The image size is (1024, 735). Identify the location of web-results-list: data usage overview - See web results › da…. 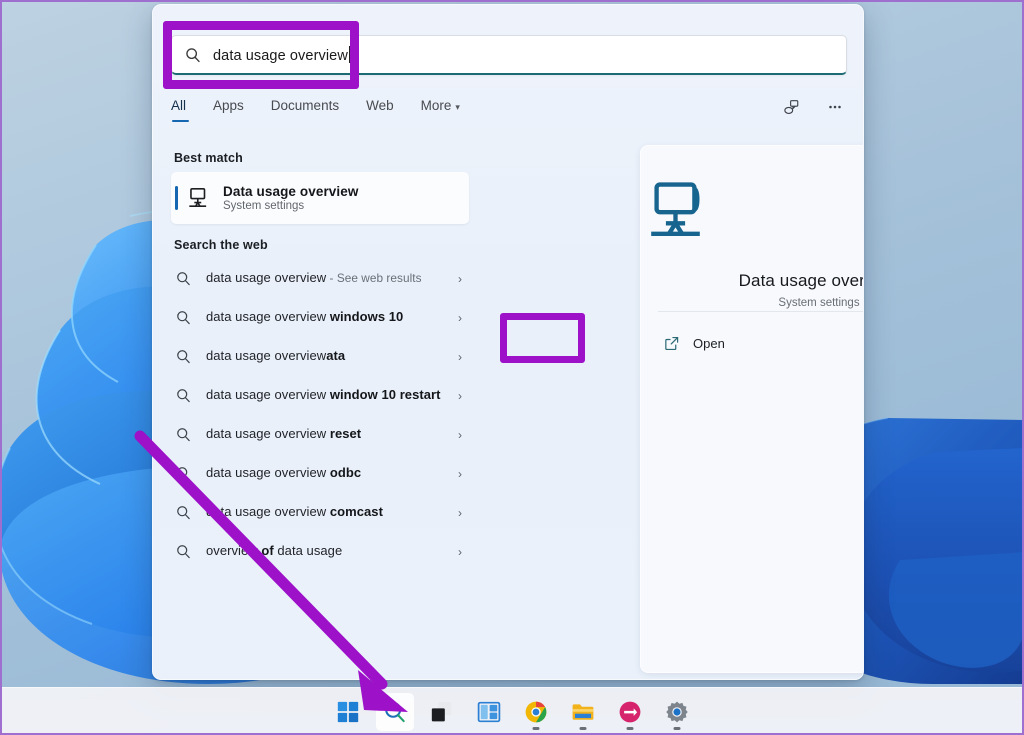
(320, 415).